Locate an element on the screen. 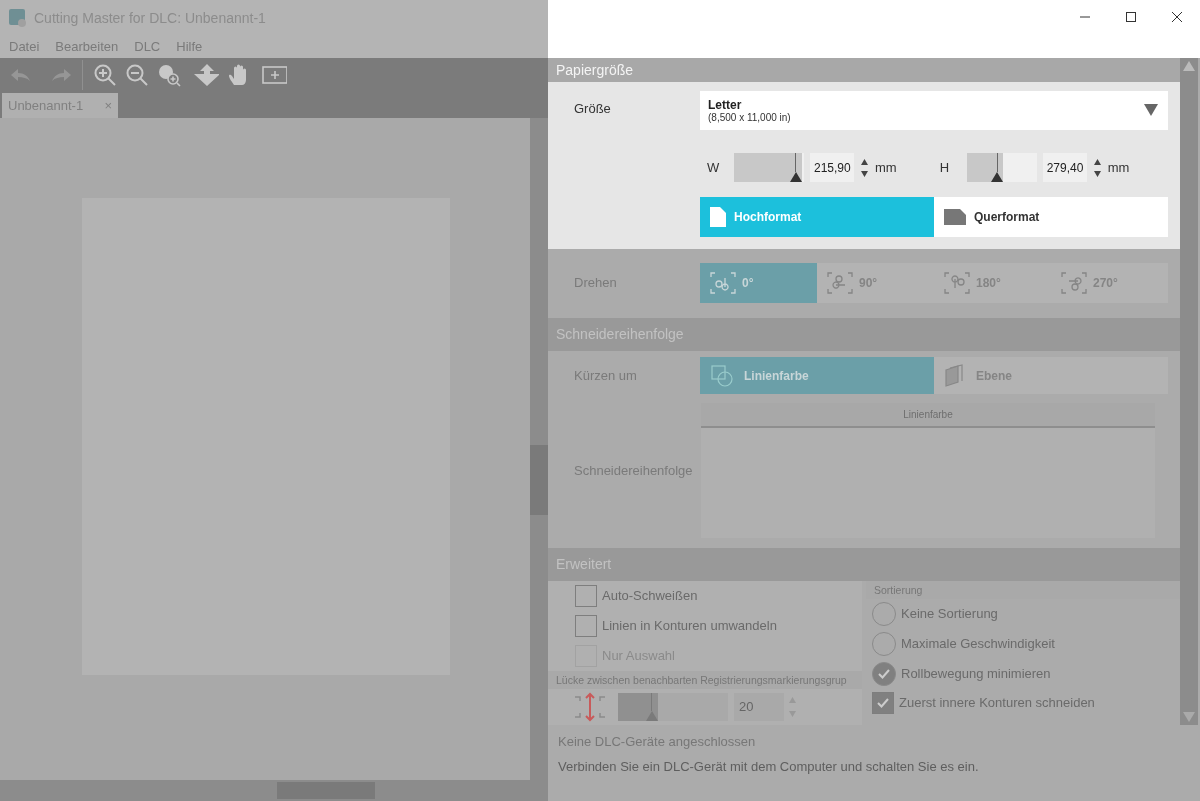 This screenshot has height=801, width=1200. vertical-gap-icon is located at coordinates (590, 706).